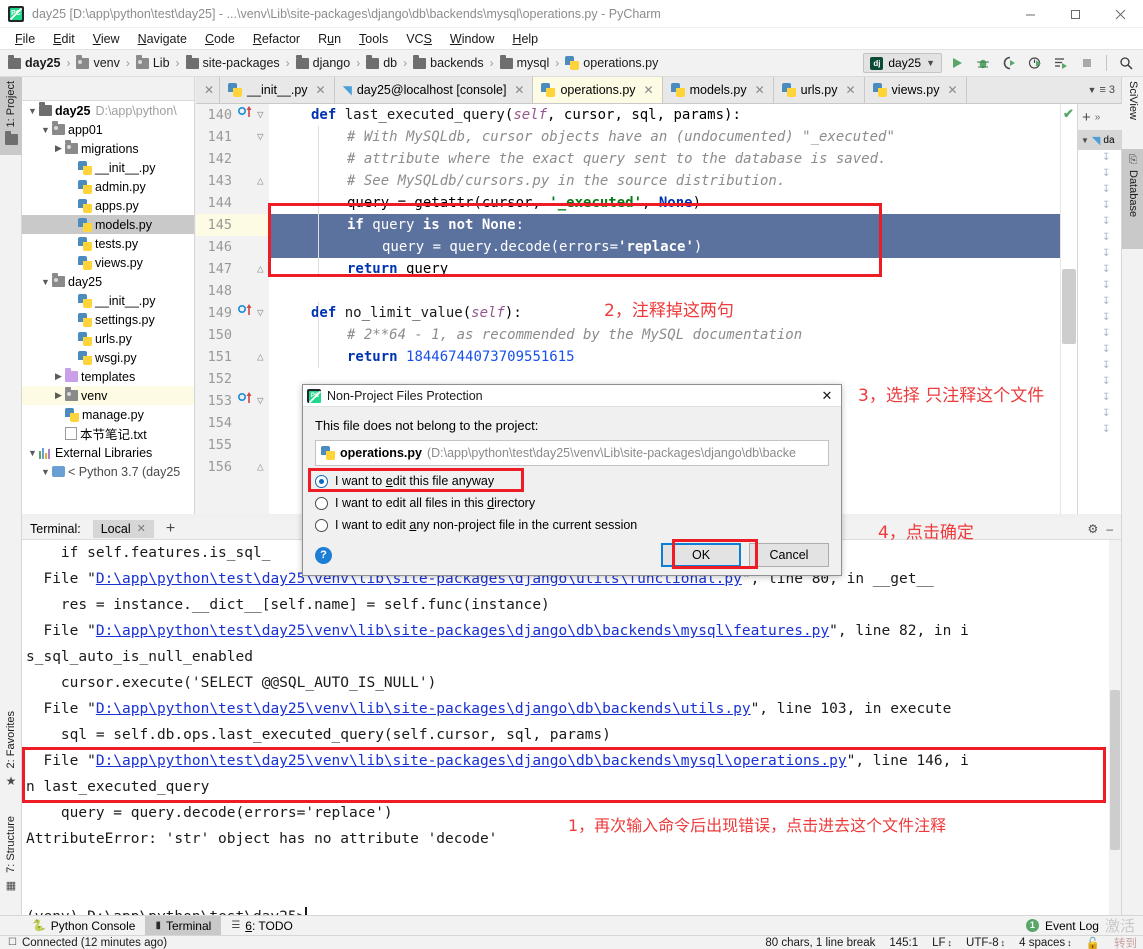  I want to click on event-log-label: Event Log, so click(1072, 926).